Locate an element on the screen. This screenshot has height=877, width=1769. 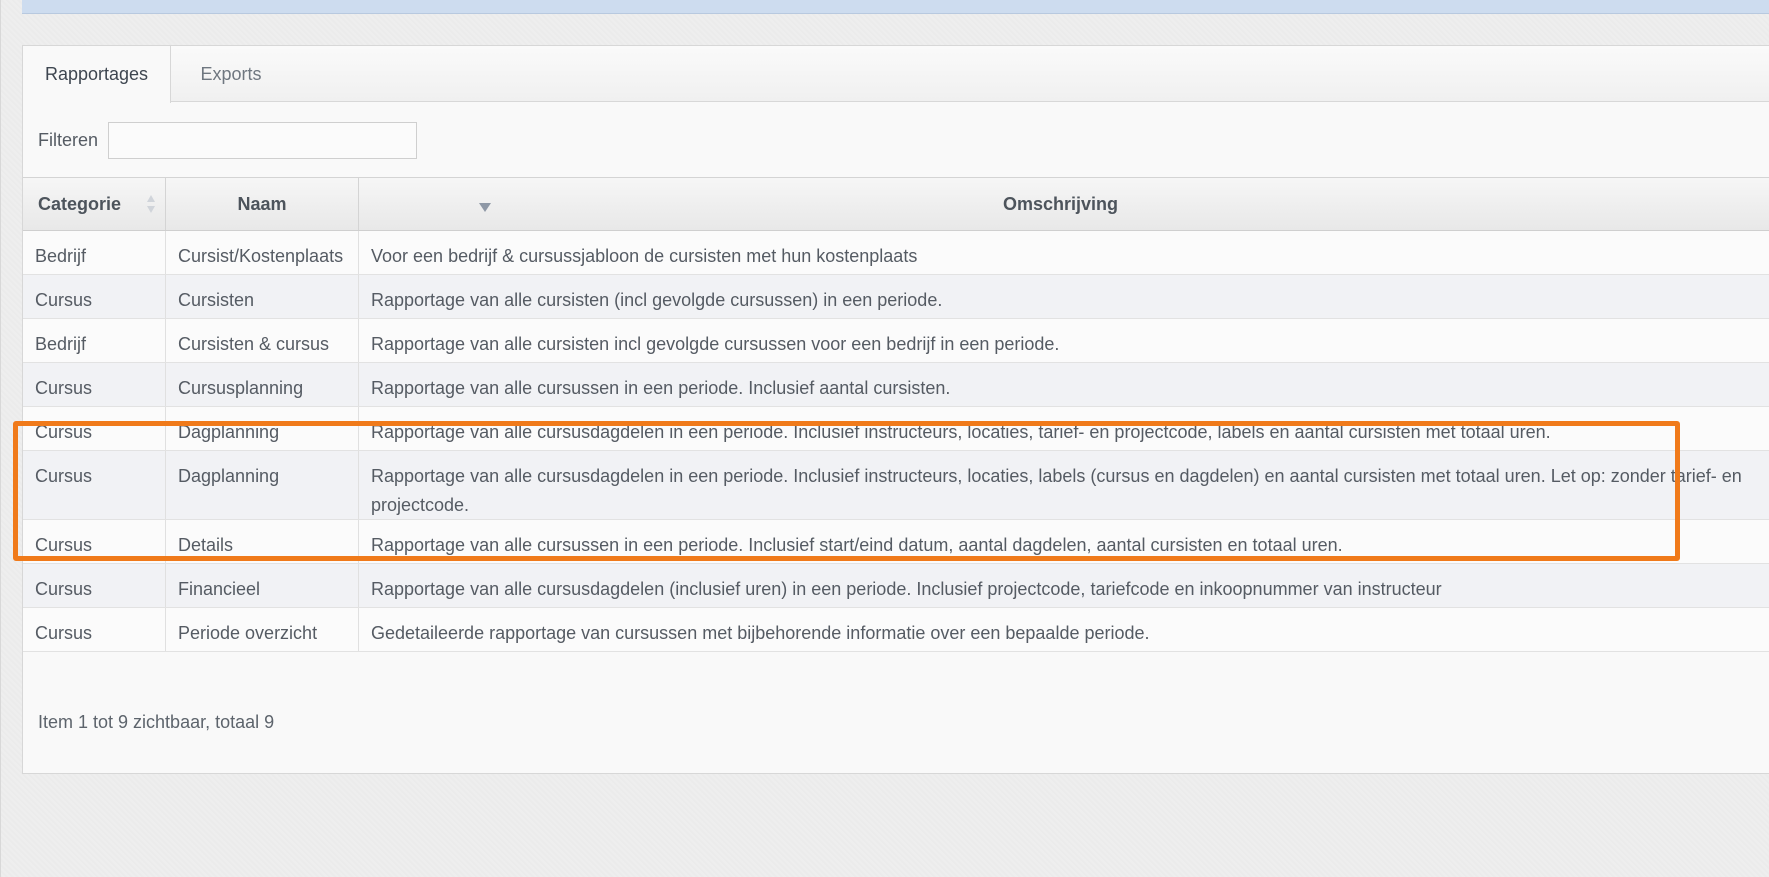
top-info-bar is located at coordinates (895, 7).